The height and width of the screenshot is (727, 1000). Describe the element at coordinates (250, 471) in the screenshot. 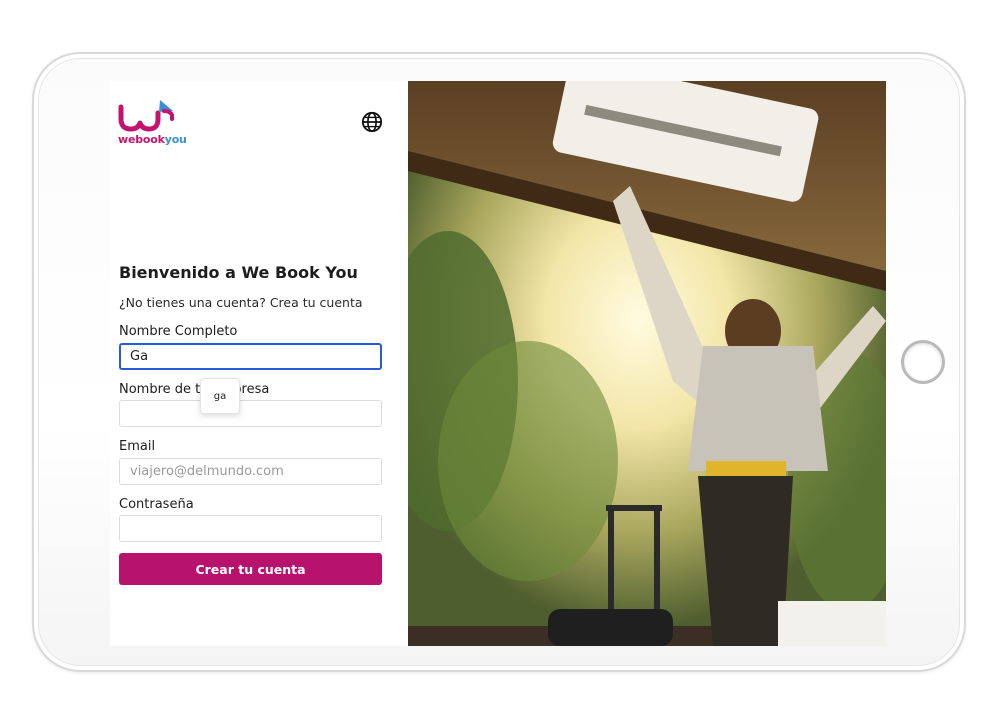

I see `email-input` at that location.